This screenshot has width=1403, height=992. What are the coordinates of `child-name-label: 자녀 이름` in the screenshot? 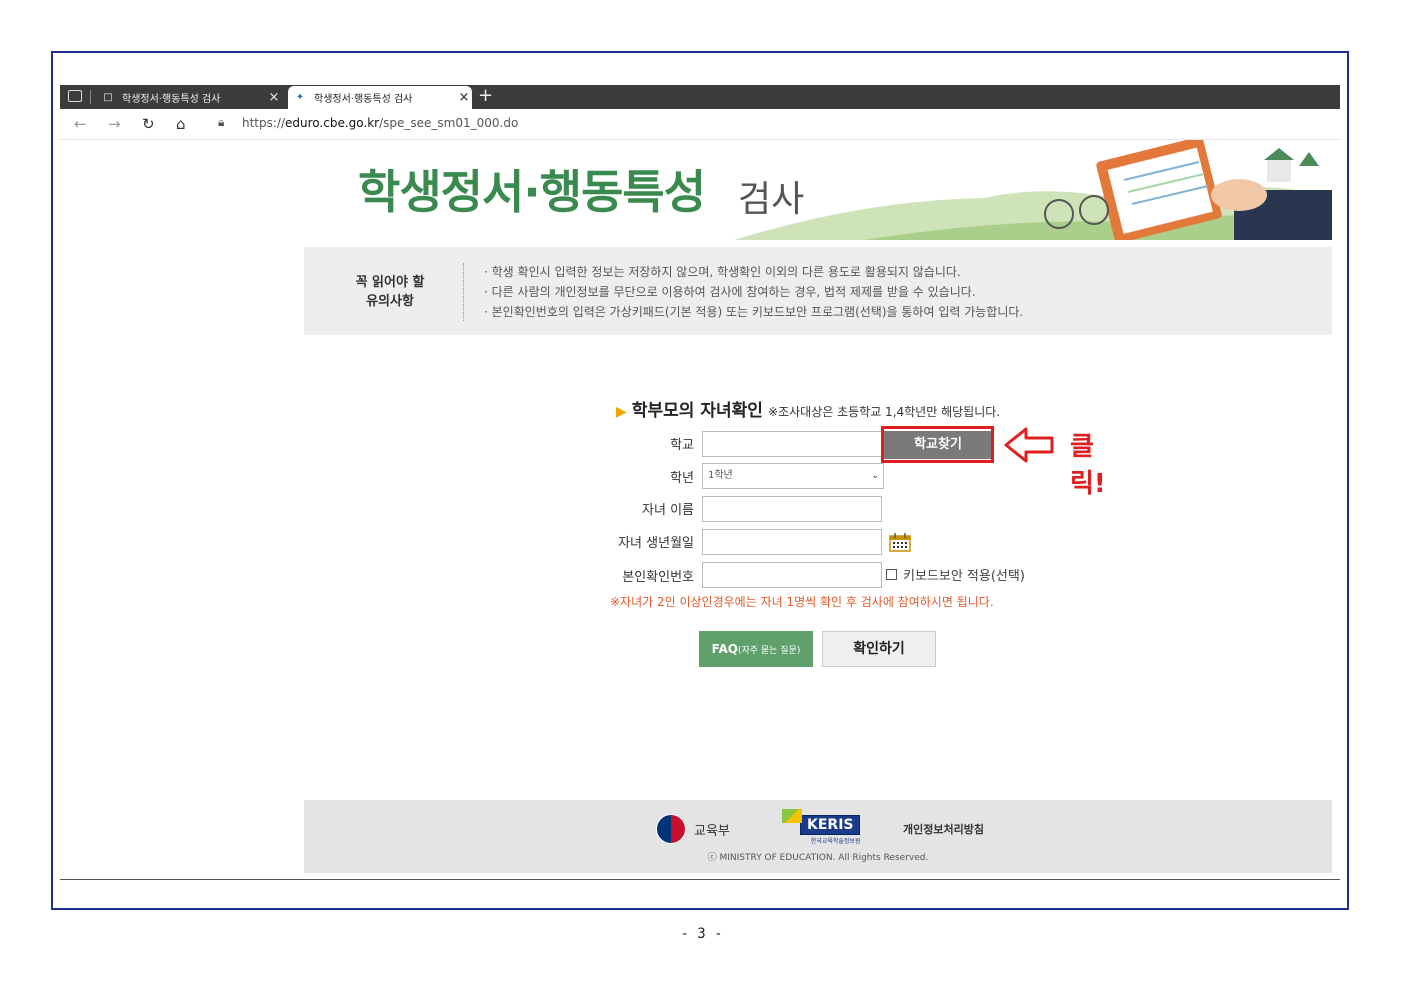 It's located at (668, 510).